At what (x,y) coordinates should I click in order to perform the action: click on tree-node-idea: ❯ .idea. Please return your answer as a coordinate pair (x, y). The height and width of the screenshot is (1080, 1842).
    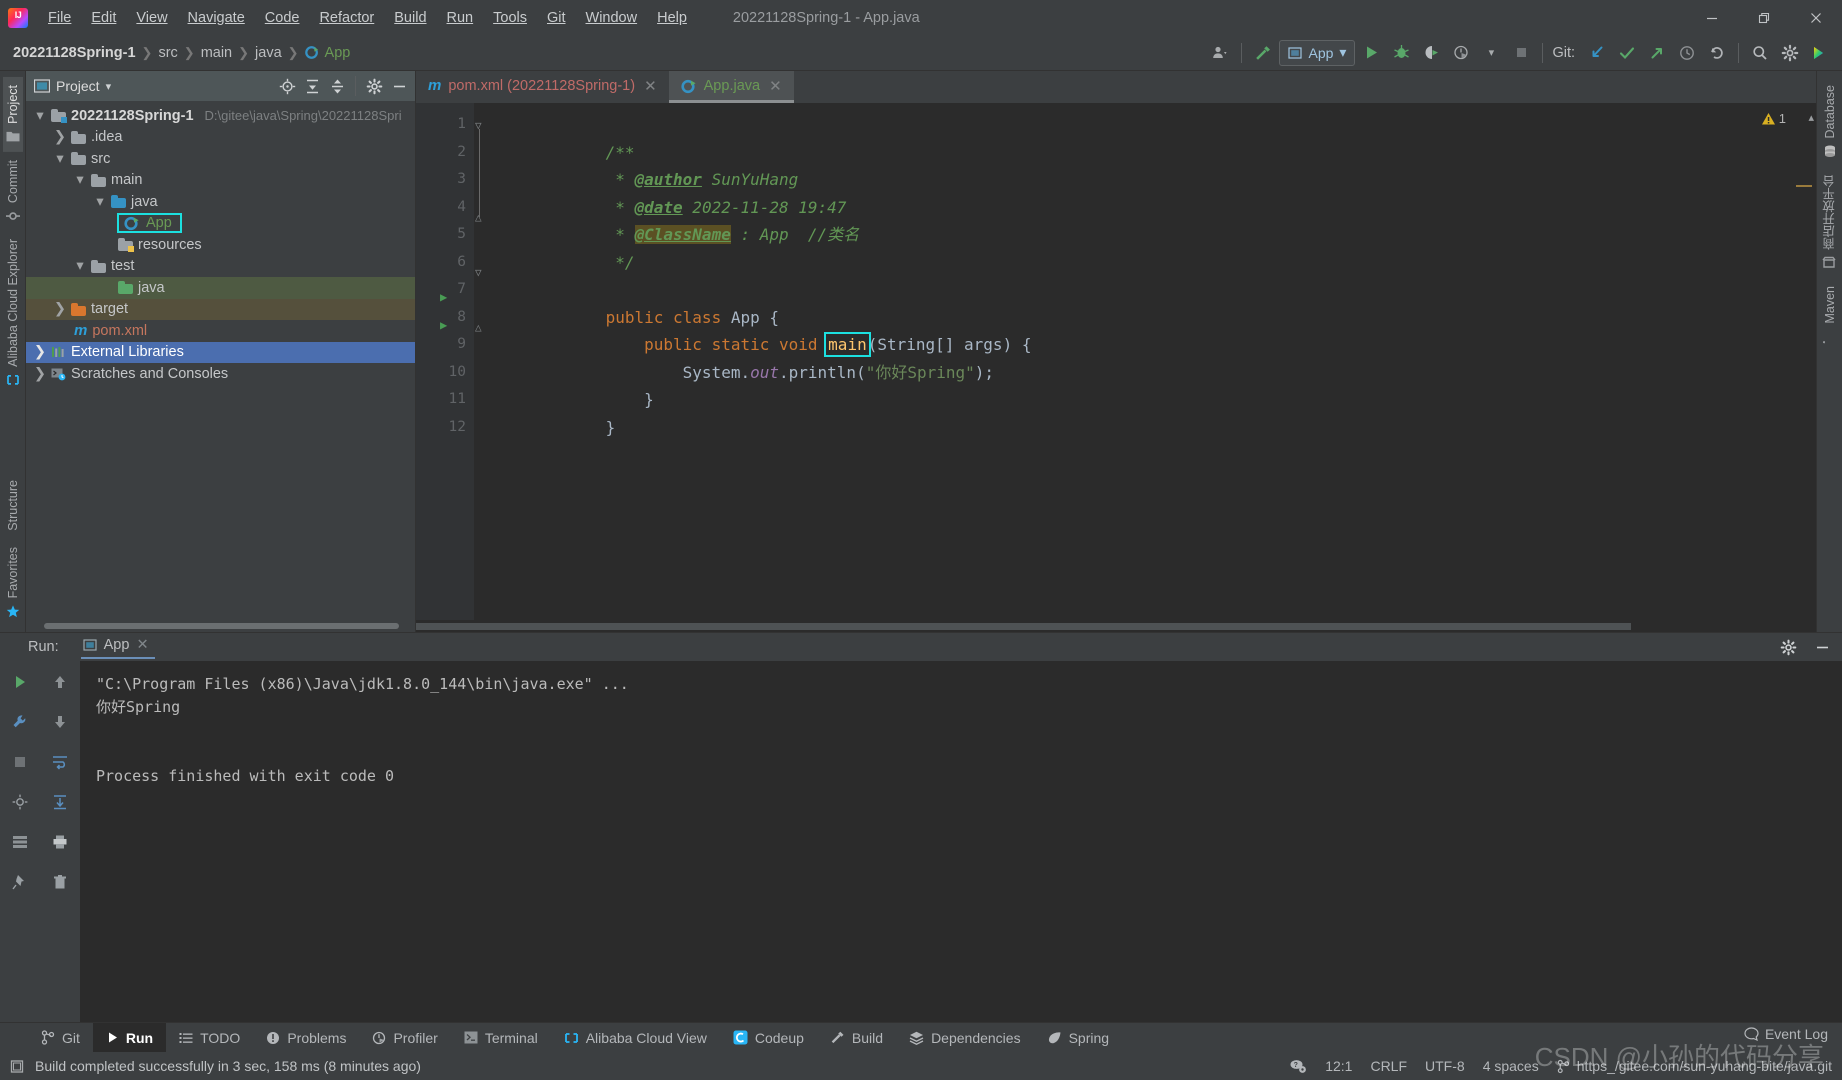
    Looking at the image, I should click on (220, 138).